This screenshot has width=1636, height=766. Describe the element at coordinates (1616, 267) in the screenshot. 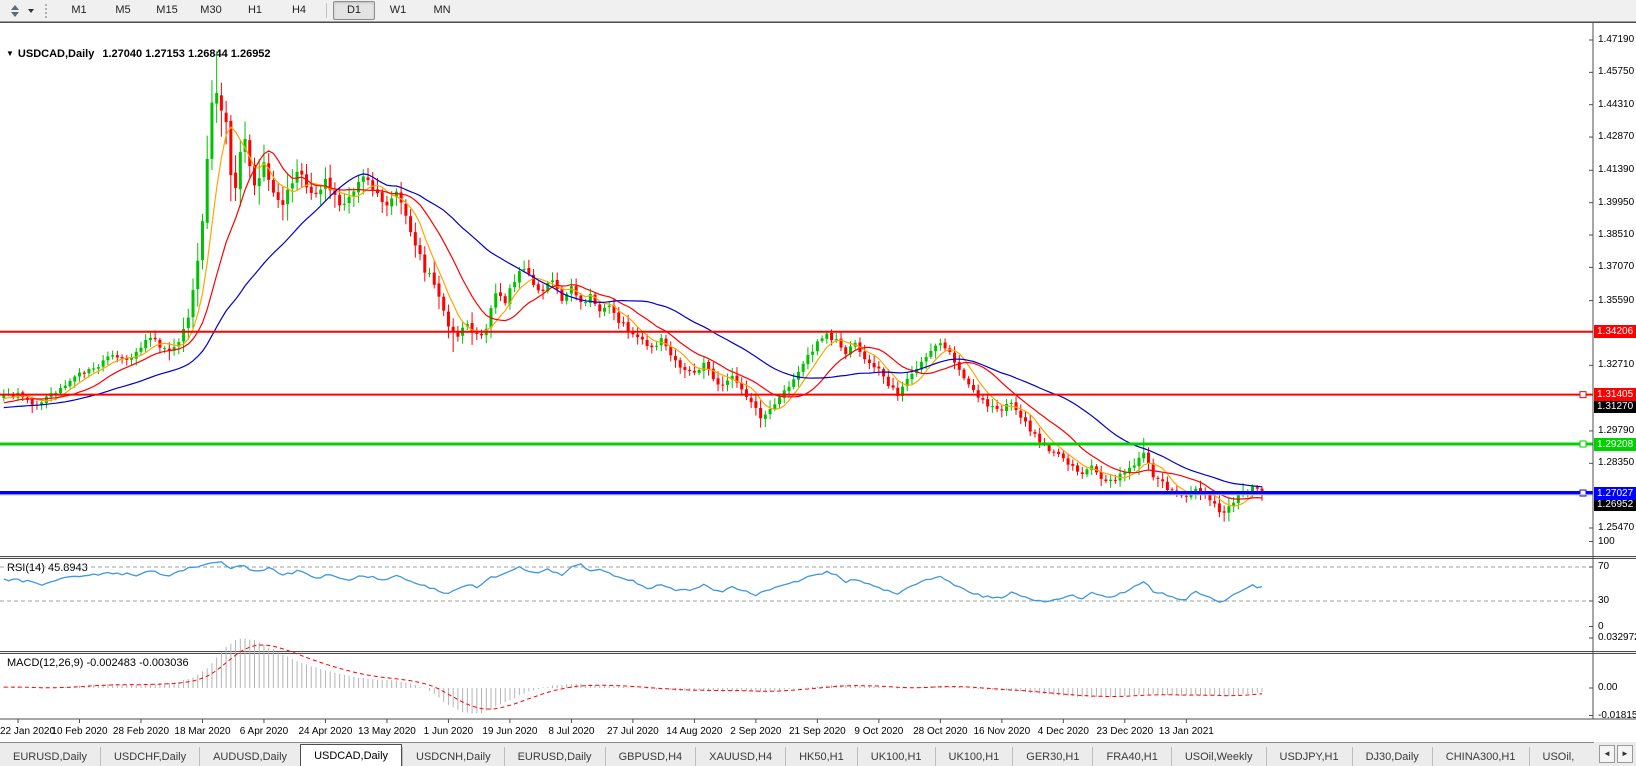

I see `price-tick-label: 1.37070` at that location.